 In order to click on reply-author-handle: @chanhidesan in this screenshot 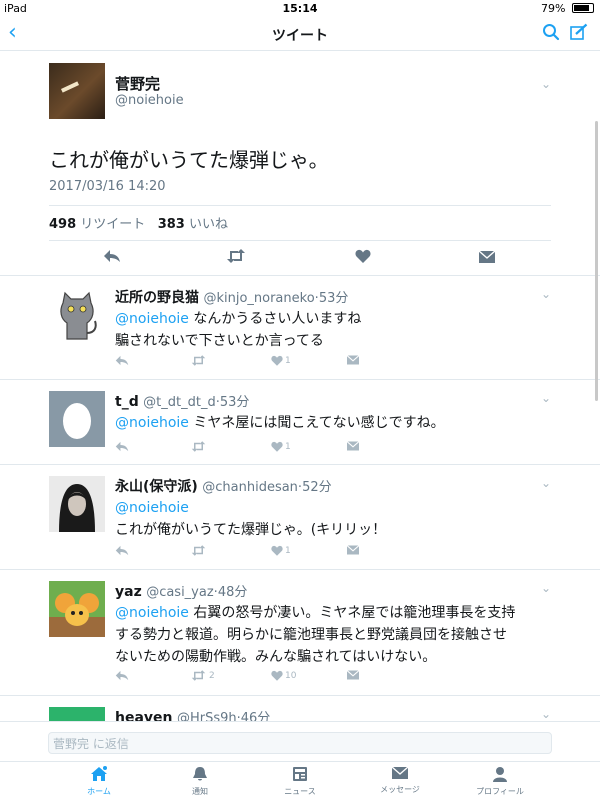, I will do `click(250, 487)`.